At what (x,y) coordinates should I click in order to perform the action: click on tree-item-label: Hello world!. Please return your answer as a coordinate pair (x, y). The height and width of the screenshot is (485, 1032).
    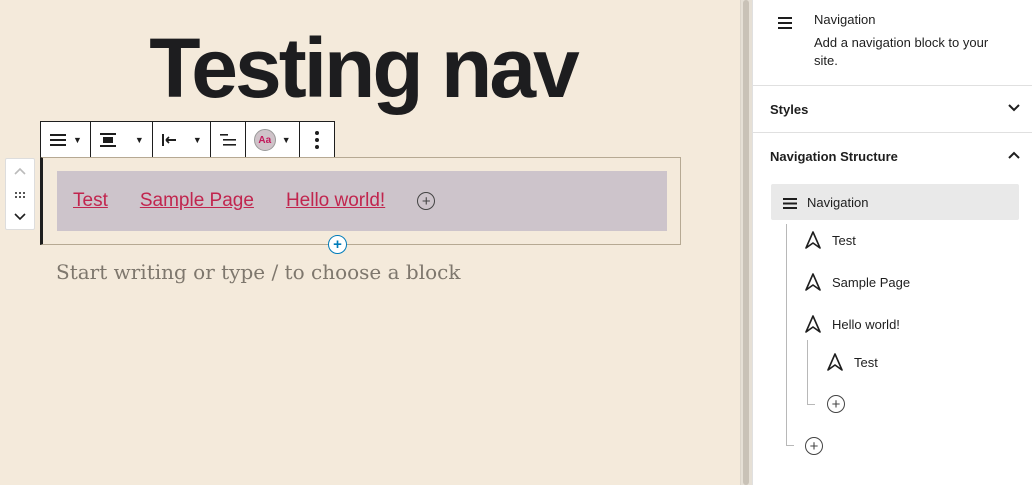
    Looking at the image, I should click on (866, 324).